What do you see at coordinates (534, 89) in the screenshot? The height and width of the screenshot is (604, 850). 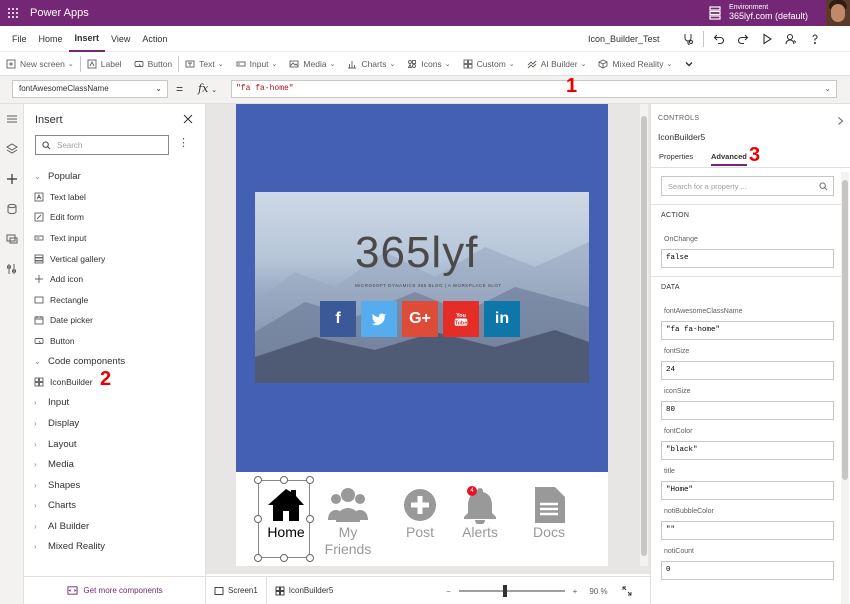 I see `formula-input: "fa fa-home" ⌄` at bounding box center [534, 89].